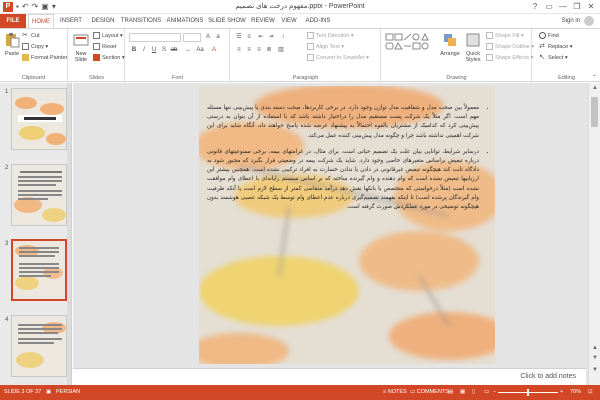 This screenshot has height=400, width=600. What do you see at coordinates (249, 37) in the screenshot?
I see `numbering-icon: ≡` at bounding box center [249, 37].